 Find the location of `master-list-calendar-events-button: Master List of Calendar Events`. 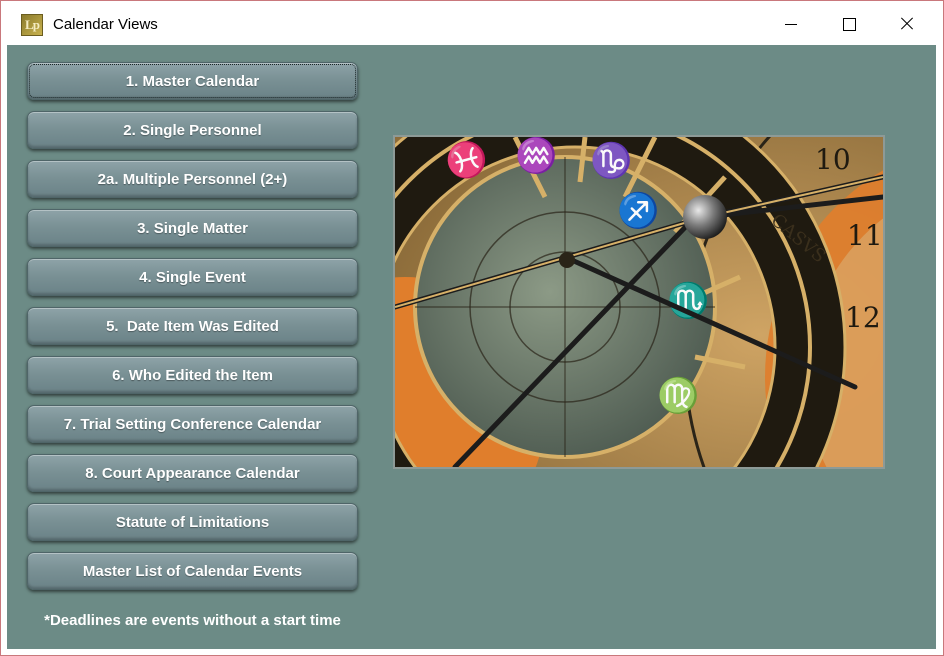

master-list-calendar-events-button: Master List of Calendar Events is located at coordinates (192, 571).